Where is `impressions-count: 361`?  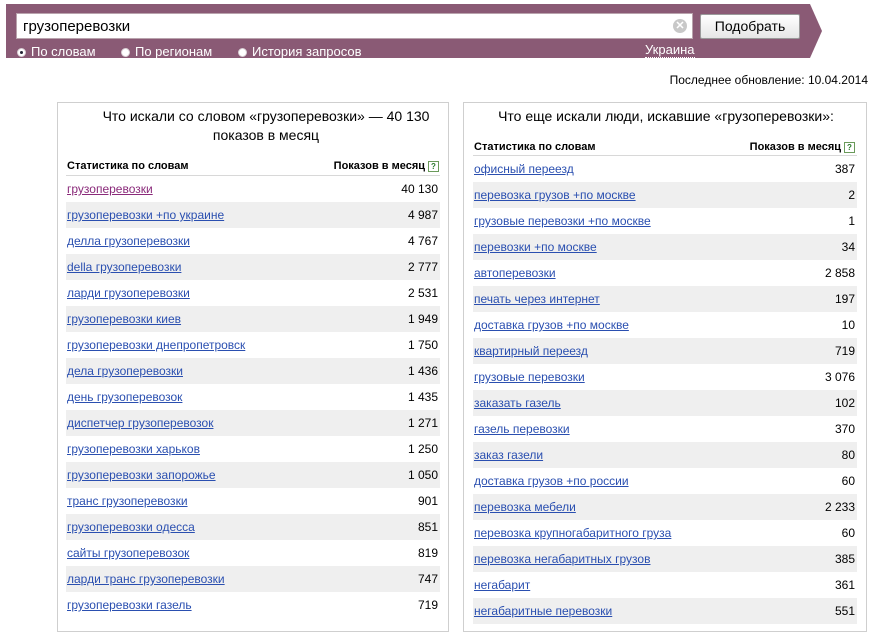 impressions-count: 361 is located at coordinates (844, 585).